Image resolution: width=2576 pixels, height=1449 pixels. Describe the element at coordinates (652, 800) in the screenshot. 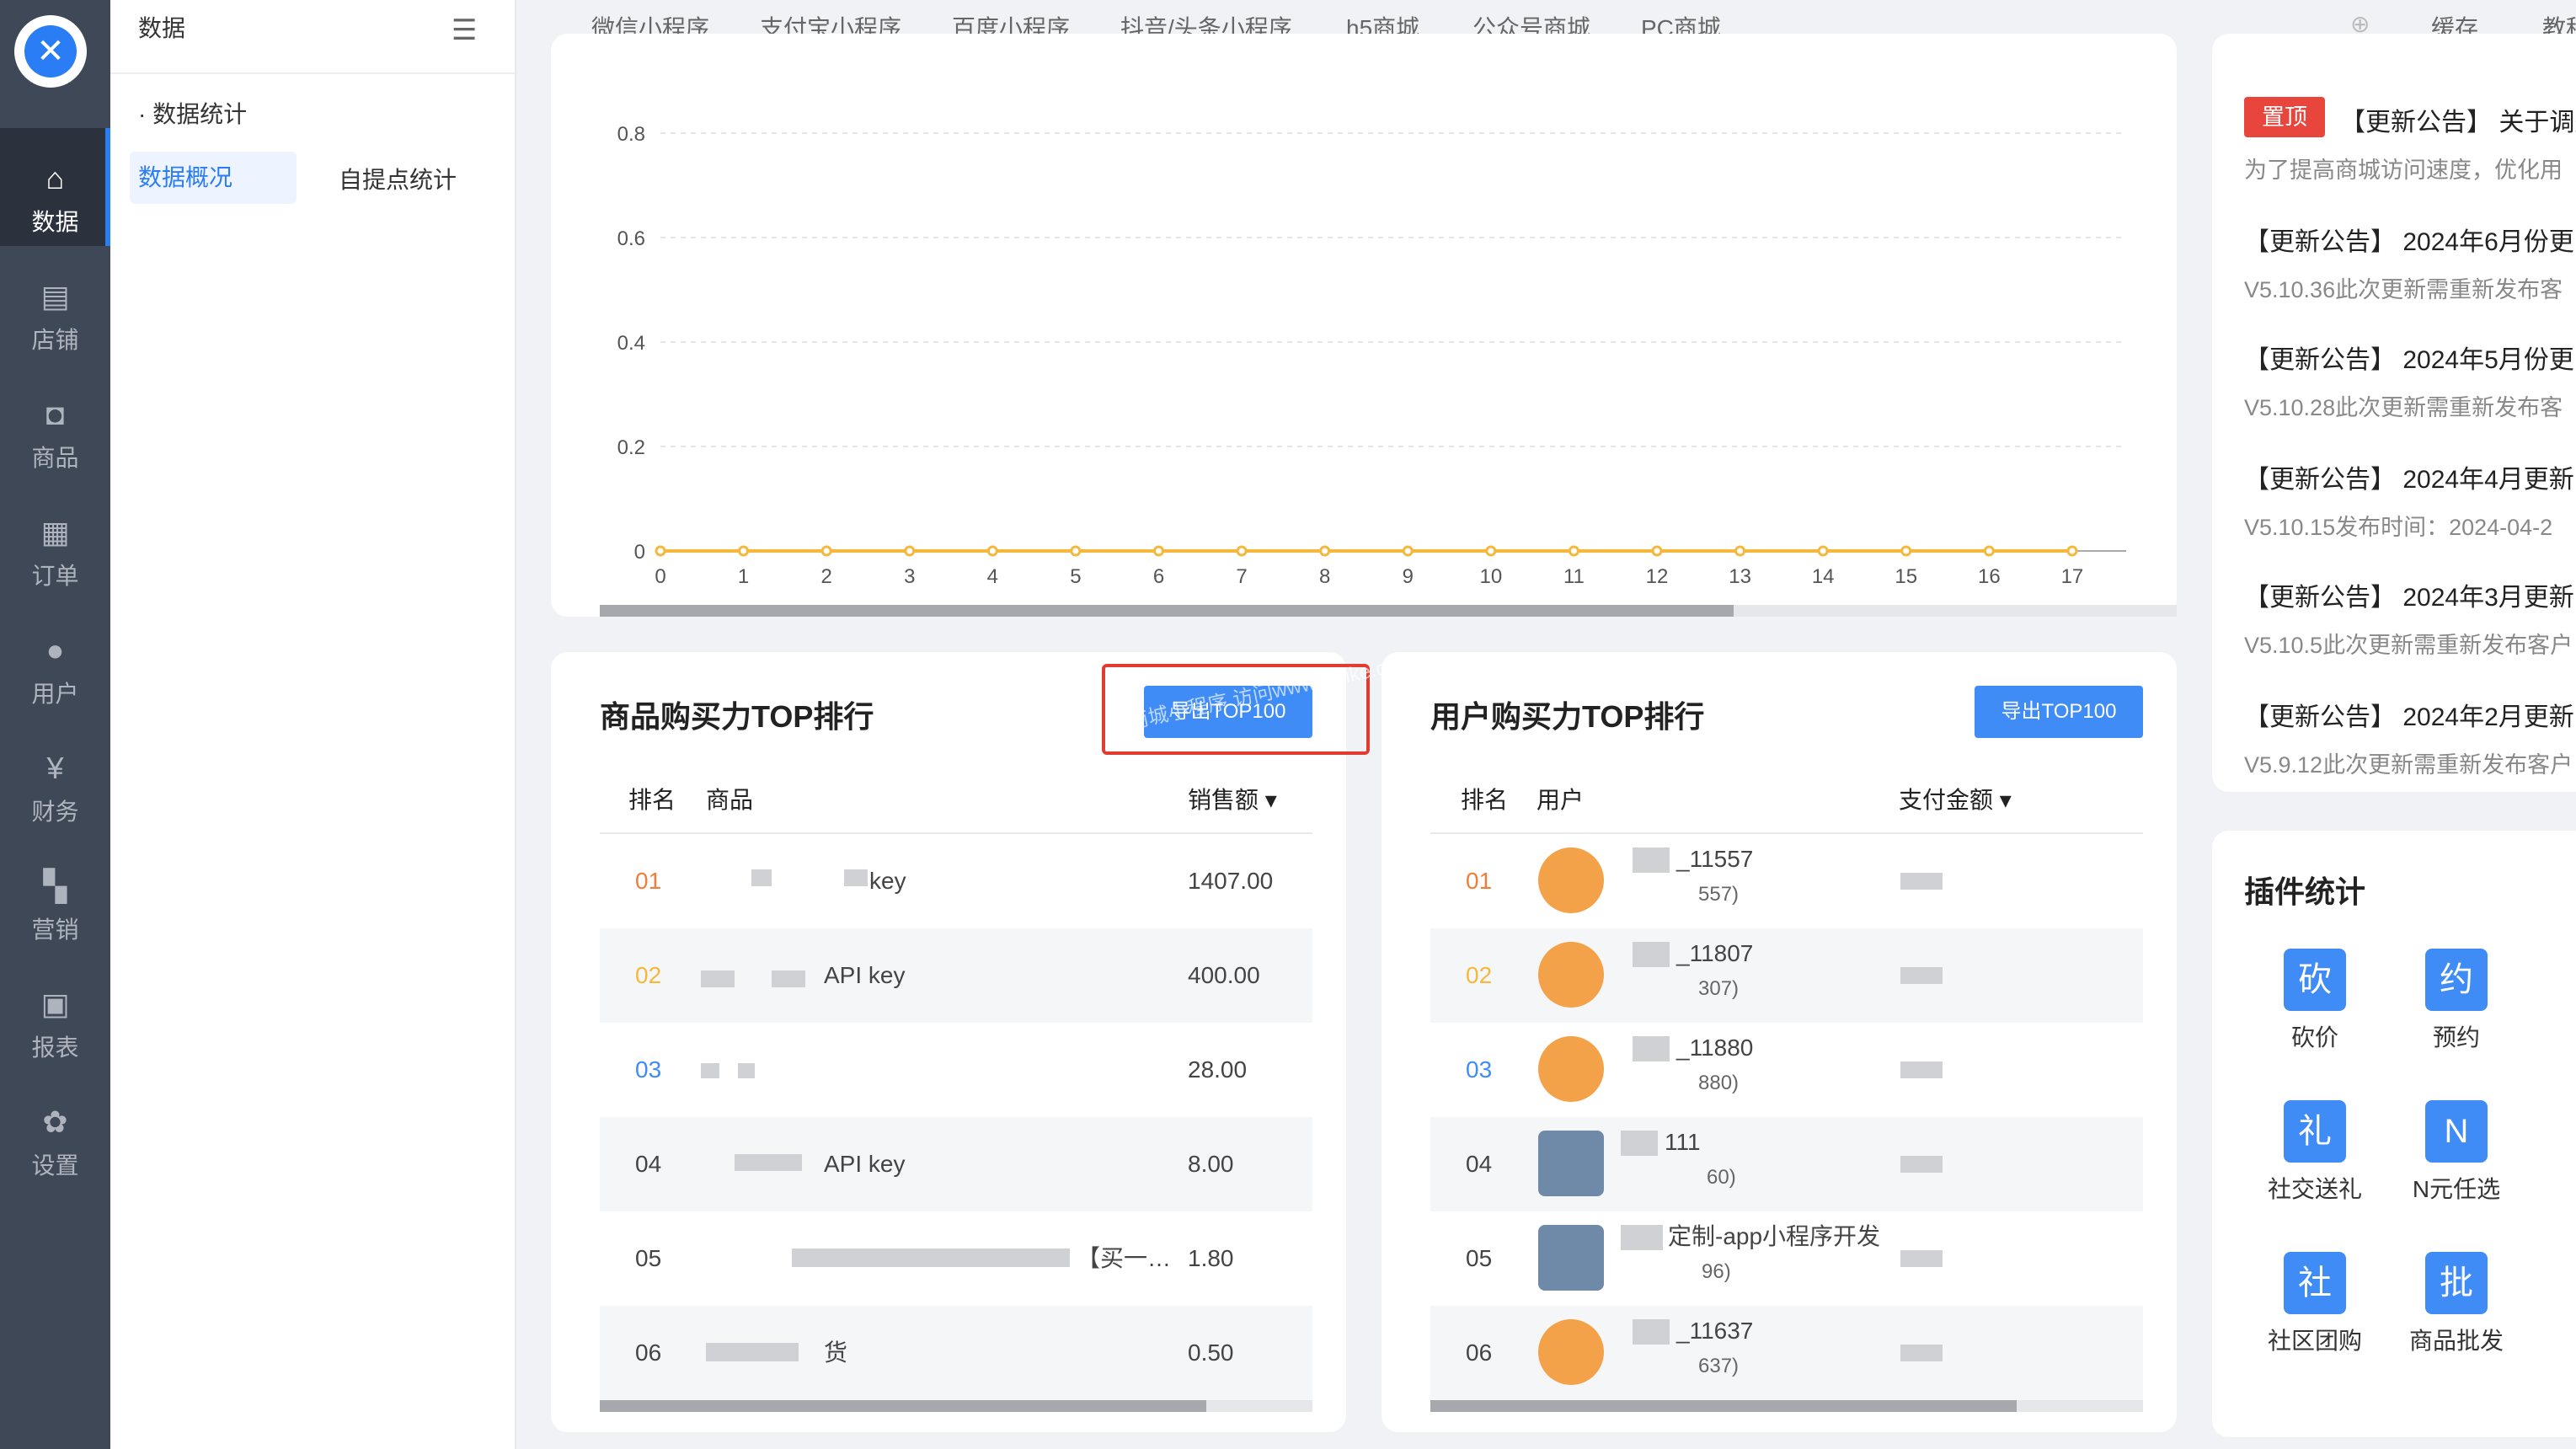

I see `goods-col-rank: 排名` at that location.